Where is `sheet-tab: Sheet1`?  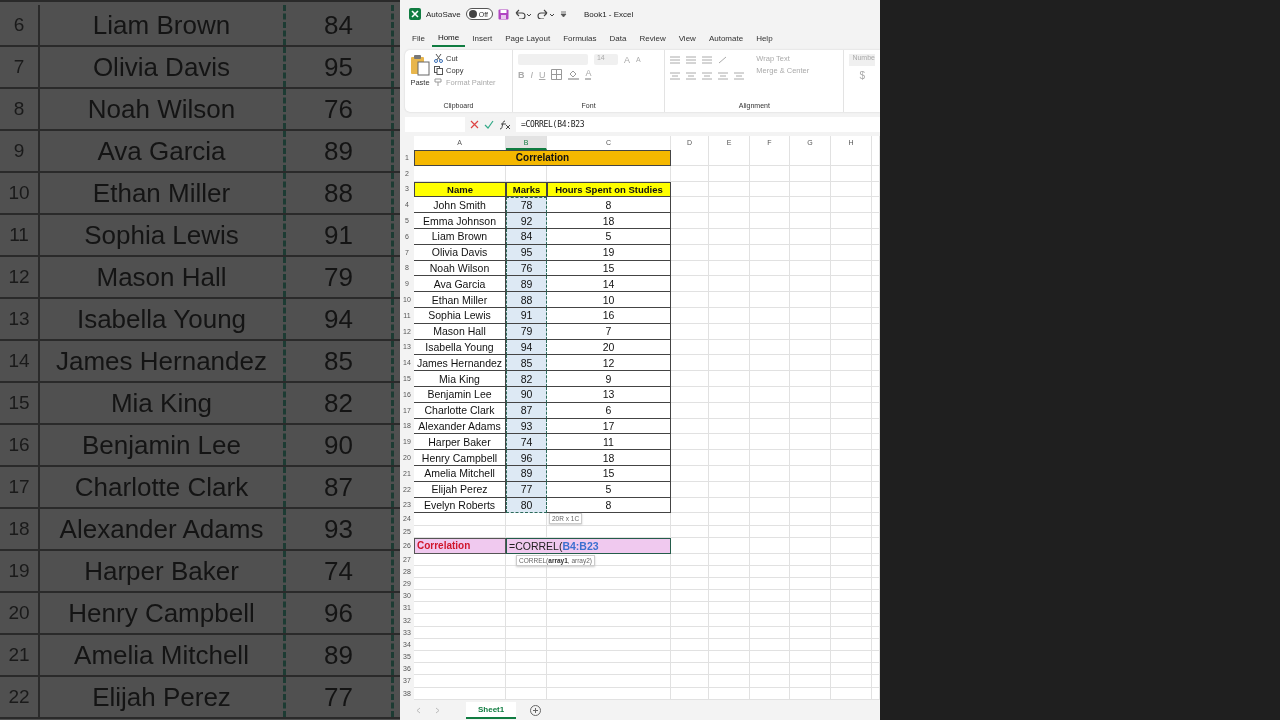 sheet-tab: Sheet1 is located at coordinates (491, 710).